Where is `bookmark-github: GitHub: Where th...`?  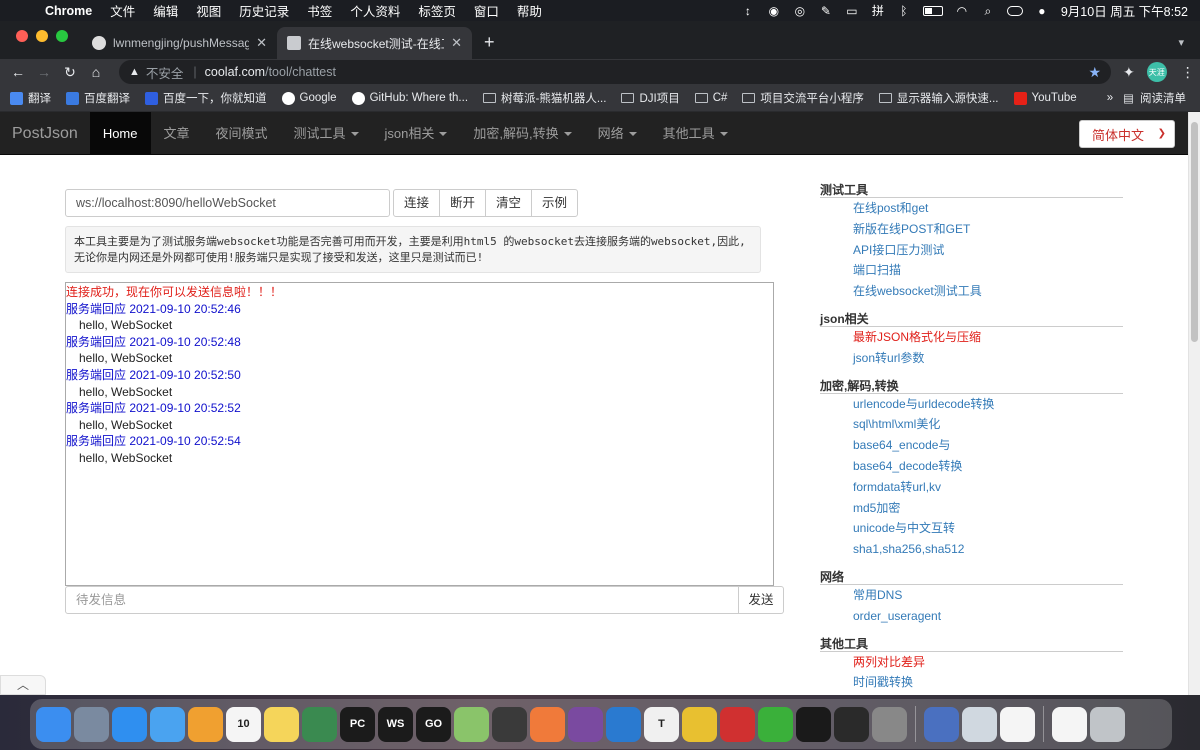
bookmark-github: GitHub: Where th... is located at coordinates (409, 98).